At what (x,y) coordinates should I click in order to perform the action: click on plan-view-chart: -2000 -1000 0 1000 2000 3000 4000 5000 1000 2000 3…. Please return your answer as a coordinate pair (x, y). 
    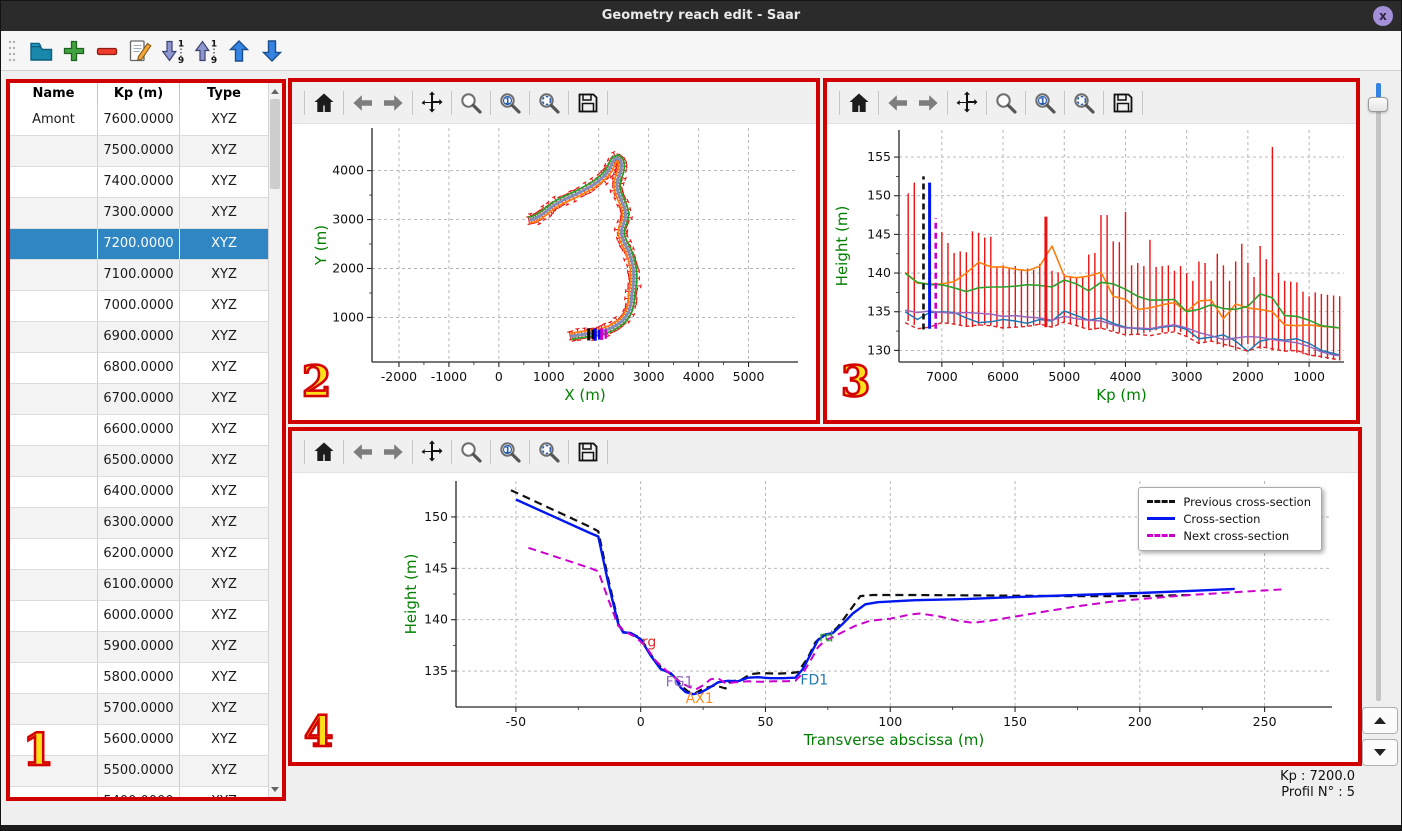
    Looking at the image, I should click on (554, 272).